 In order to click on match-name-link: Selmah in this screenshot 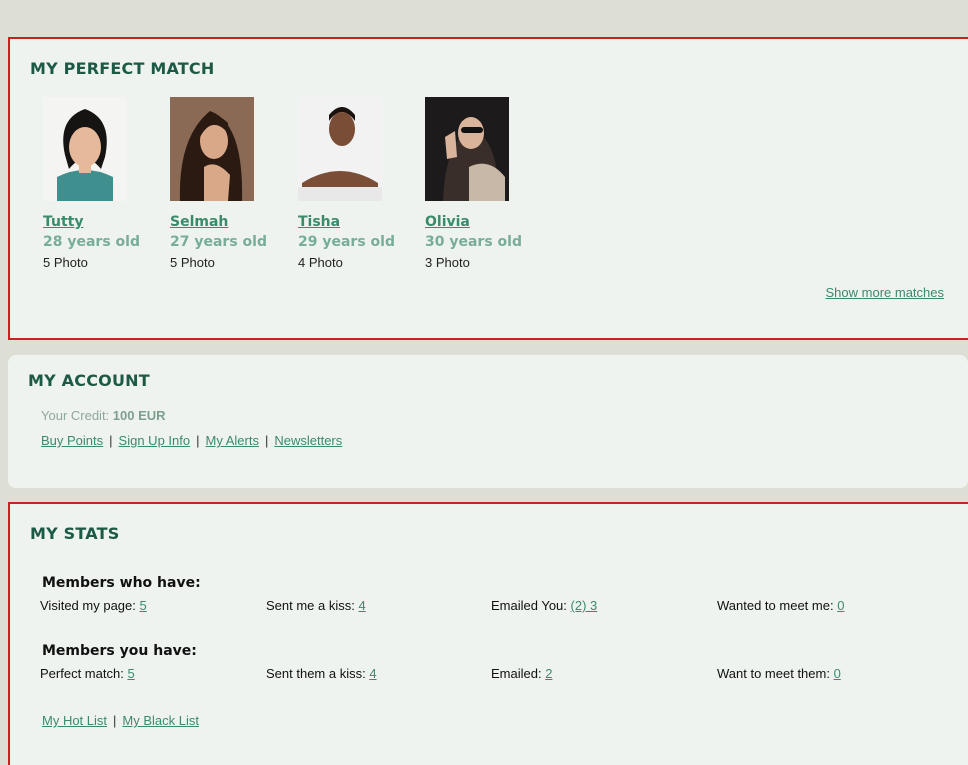, I will do `click(230, 222)`.